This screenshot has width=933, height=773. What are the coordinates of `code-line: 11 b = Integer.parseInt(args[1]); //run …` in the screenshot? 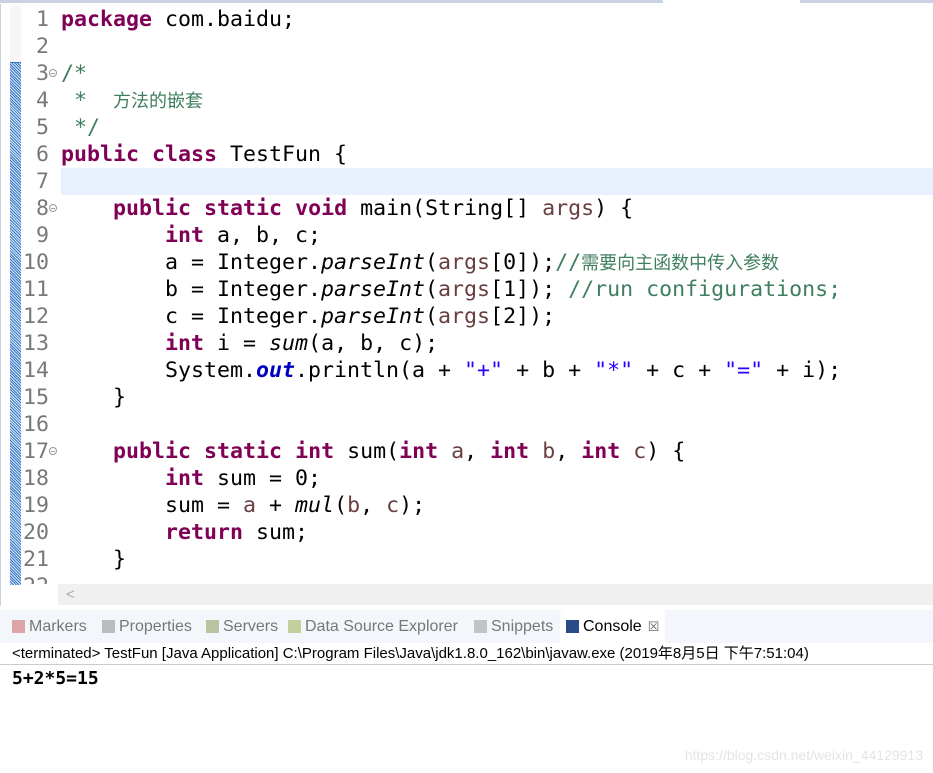 It's located at (477, 289).